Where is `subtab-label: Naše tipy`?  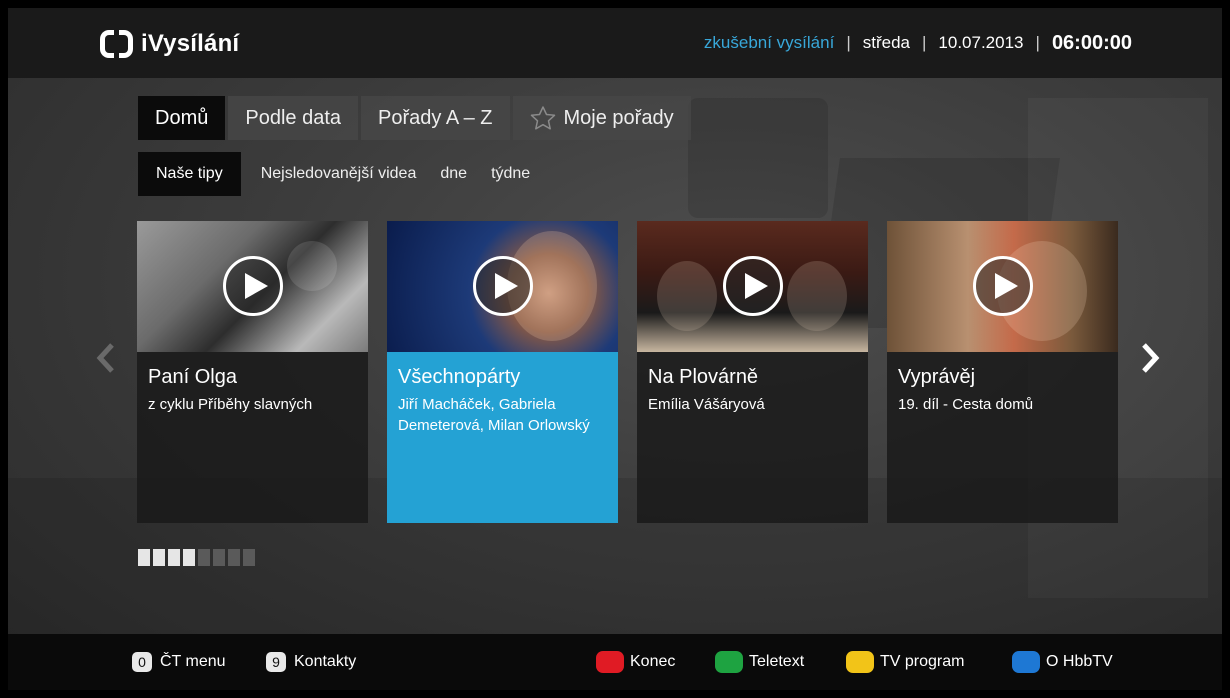 subtab-label: Naše tipy is located at coordinates (189, 173).